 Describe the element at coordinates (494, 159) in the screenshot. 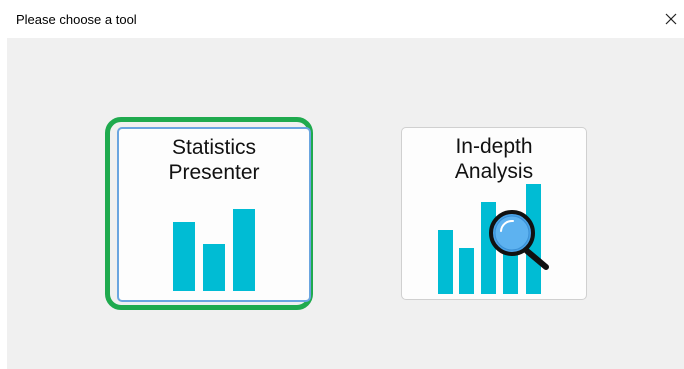

I see `in-depth-analysis-label: In-depth Analysis` at that location.